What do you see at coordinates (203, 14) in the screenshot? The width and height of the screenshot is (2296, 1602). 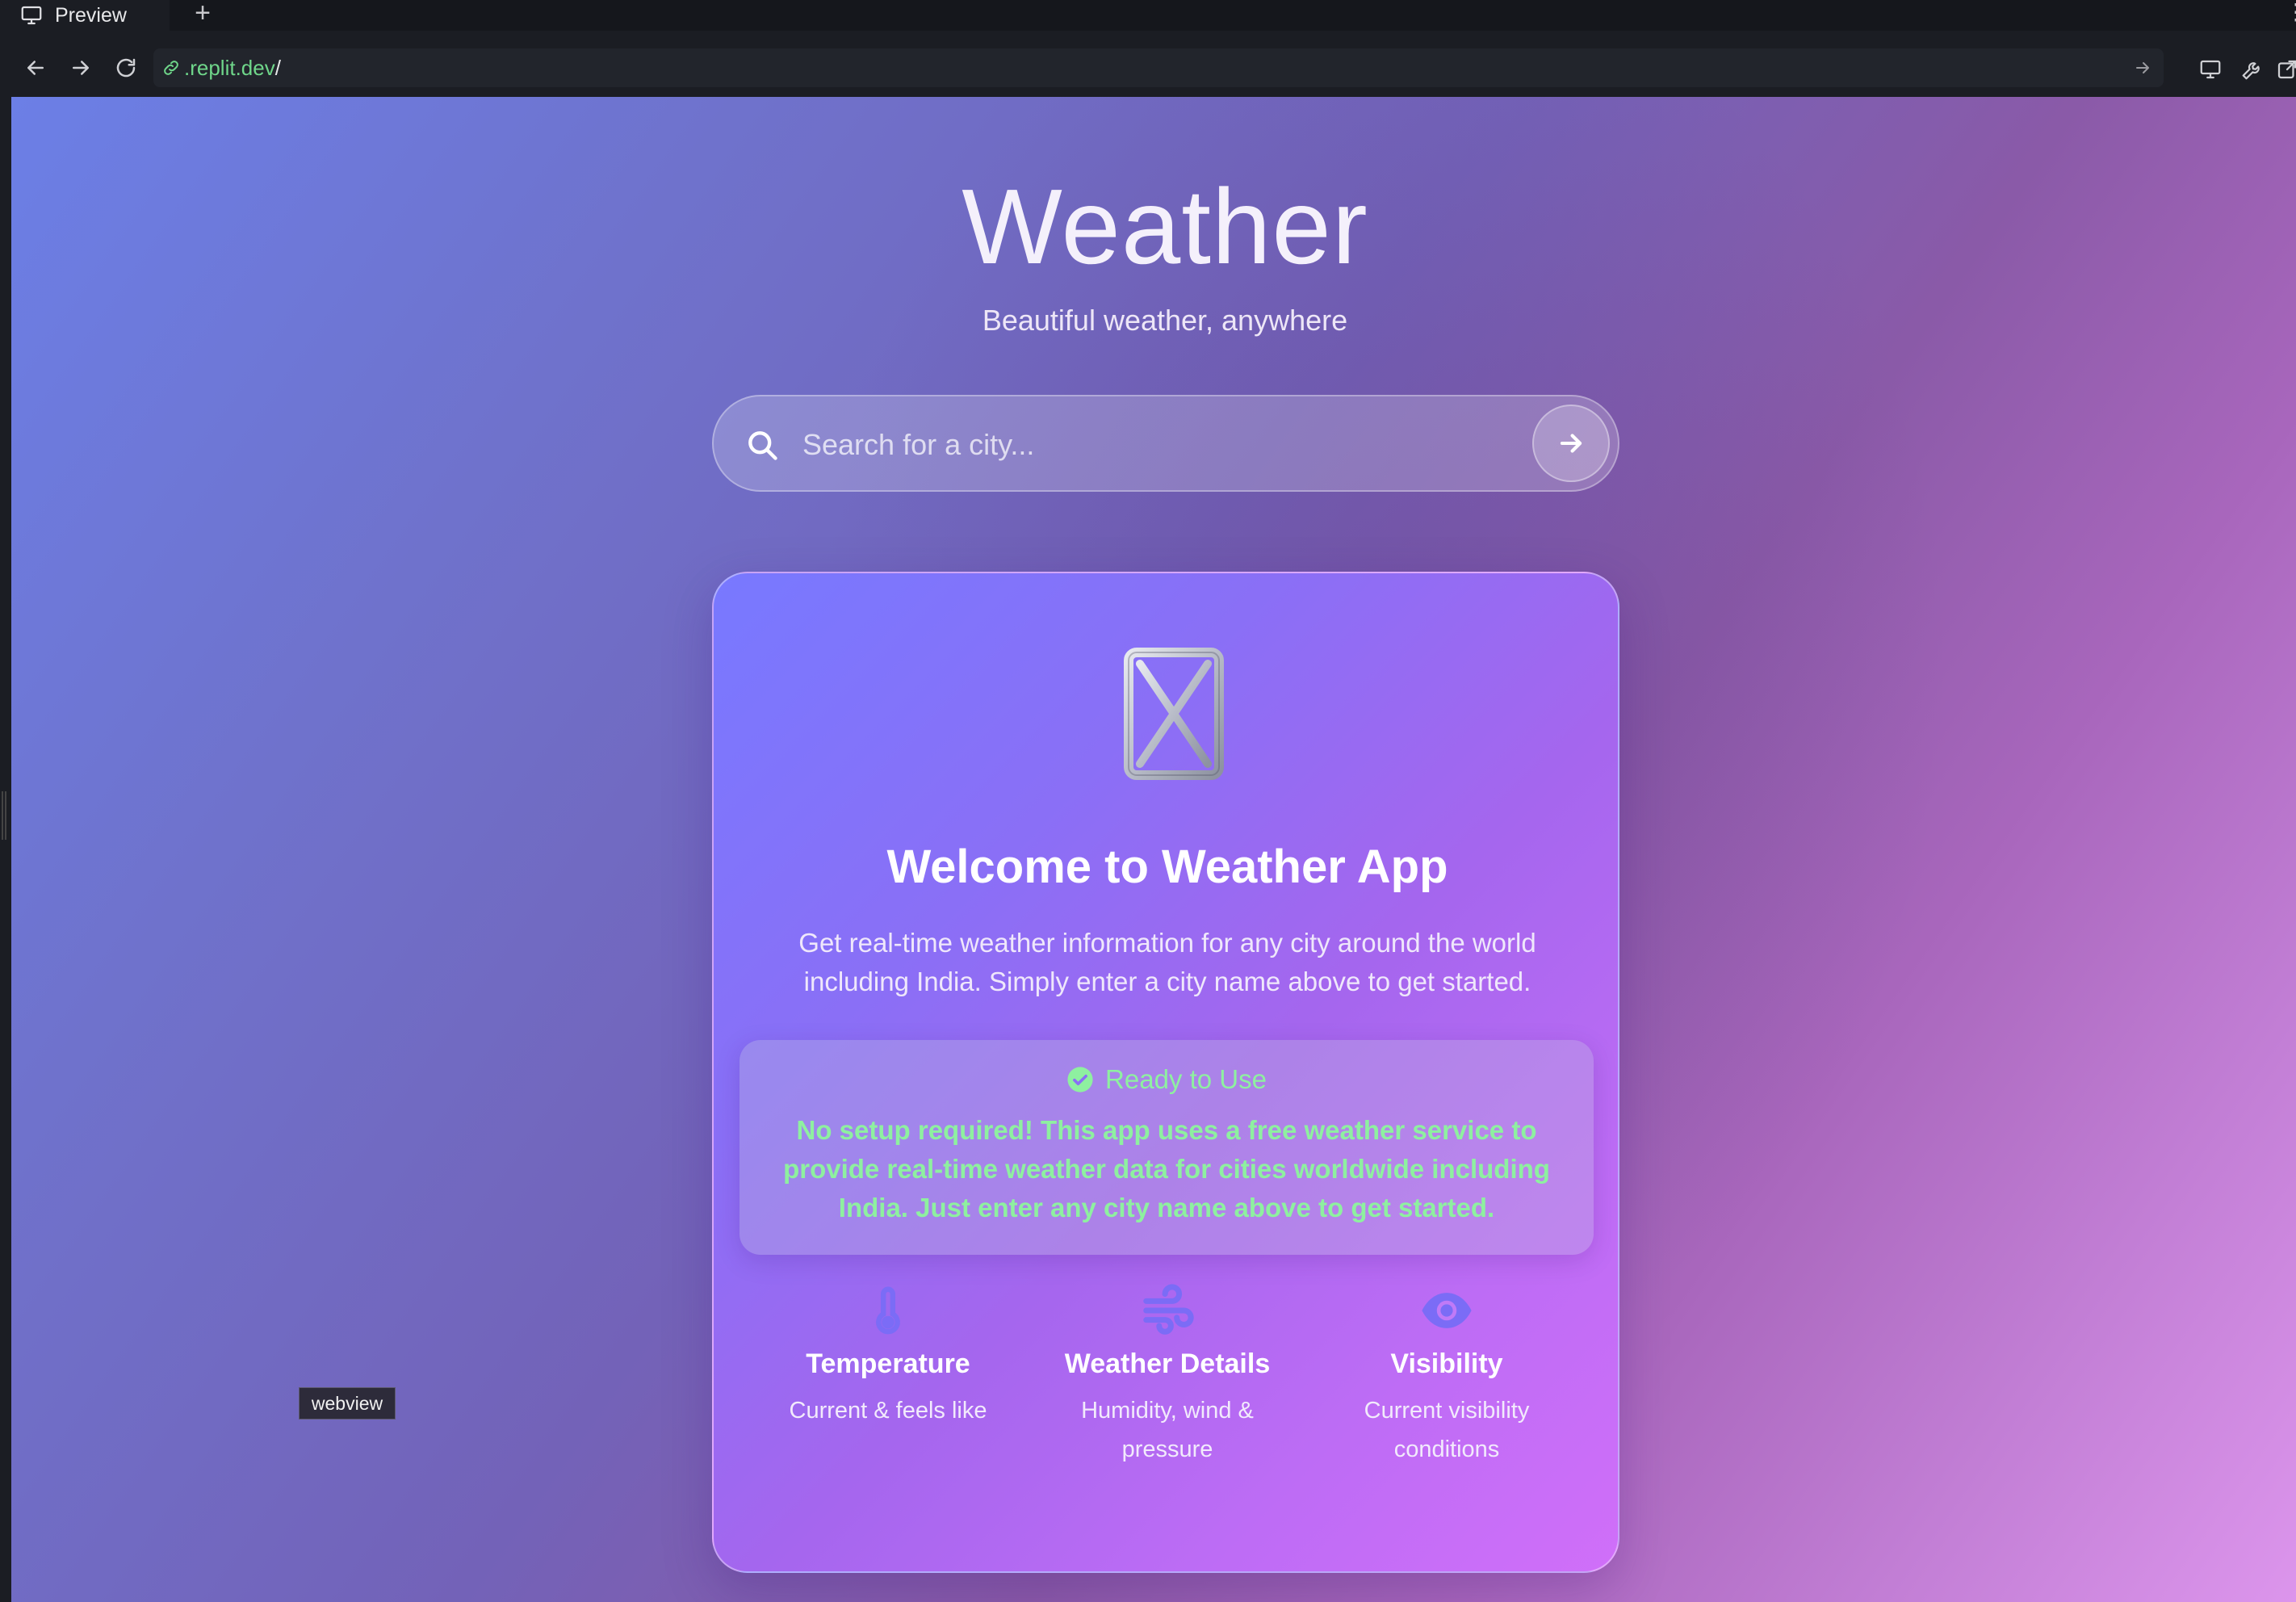 I see `new-tab-button: +` at bounding box center [203, 14].